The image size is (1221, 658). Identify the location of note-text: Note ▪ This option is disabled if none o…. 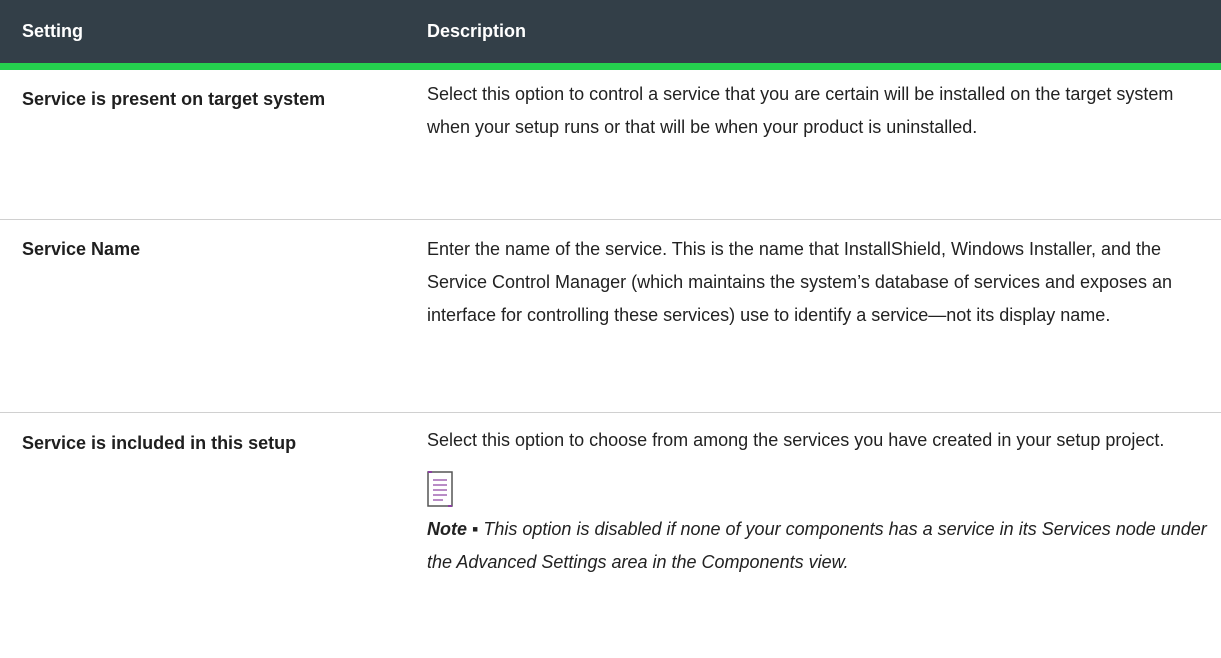
(818, 546).